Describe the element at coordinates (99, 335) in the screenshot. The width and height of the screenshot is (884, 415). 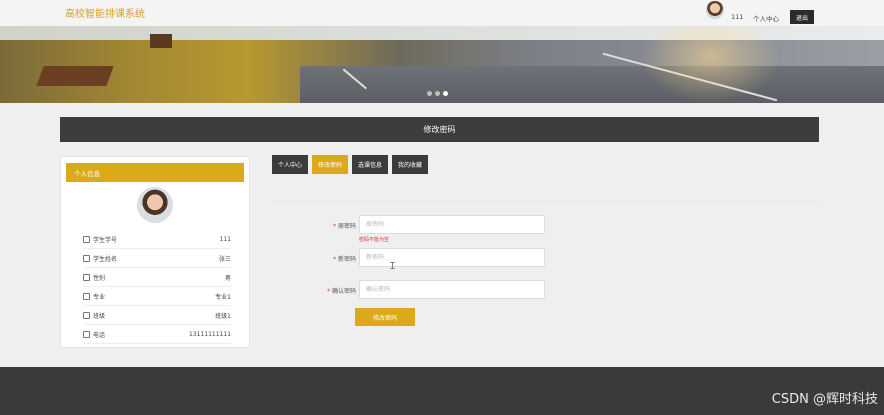
I see `info-label: 电话` at that location.